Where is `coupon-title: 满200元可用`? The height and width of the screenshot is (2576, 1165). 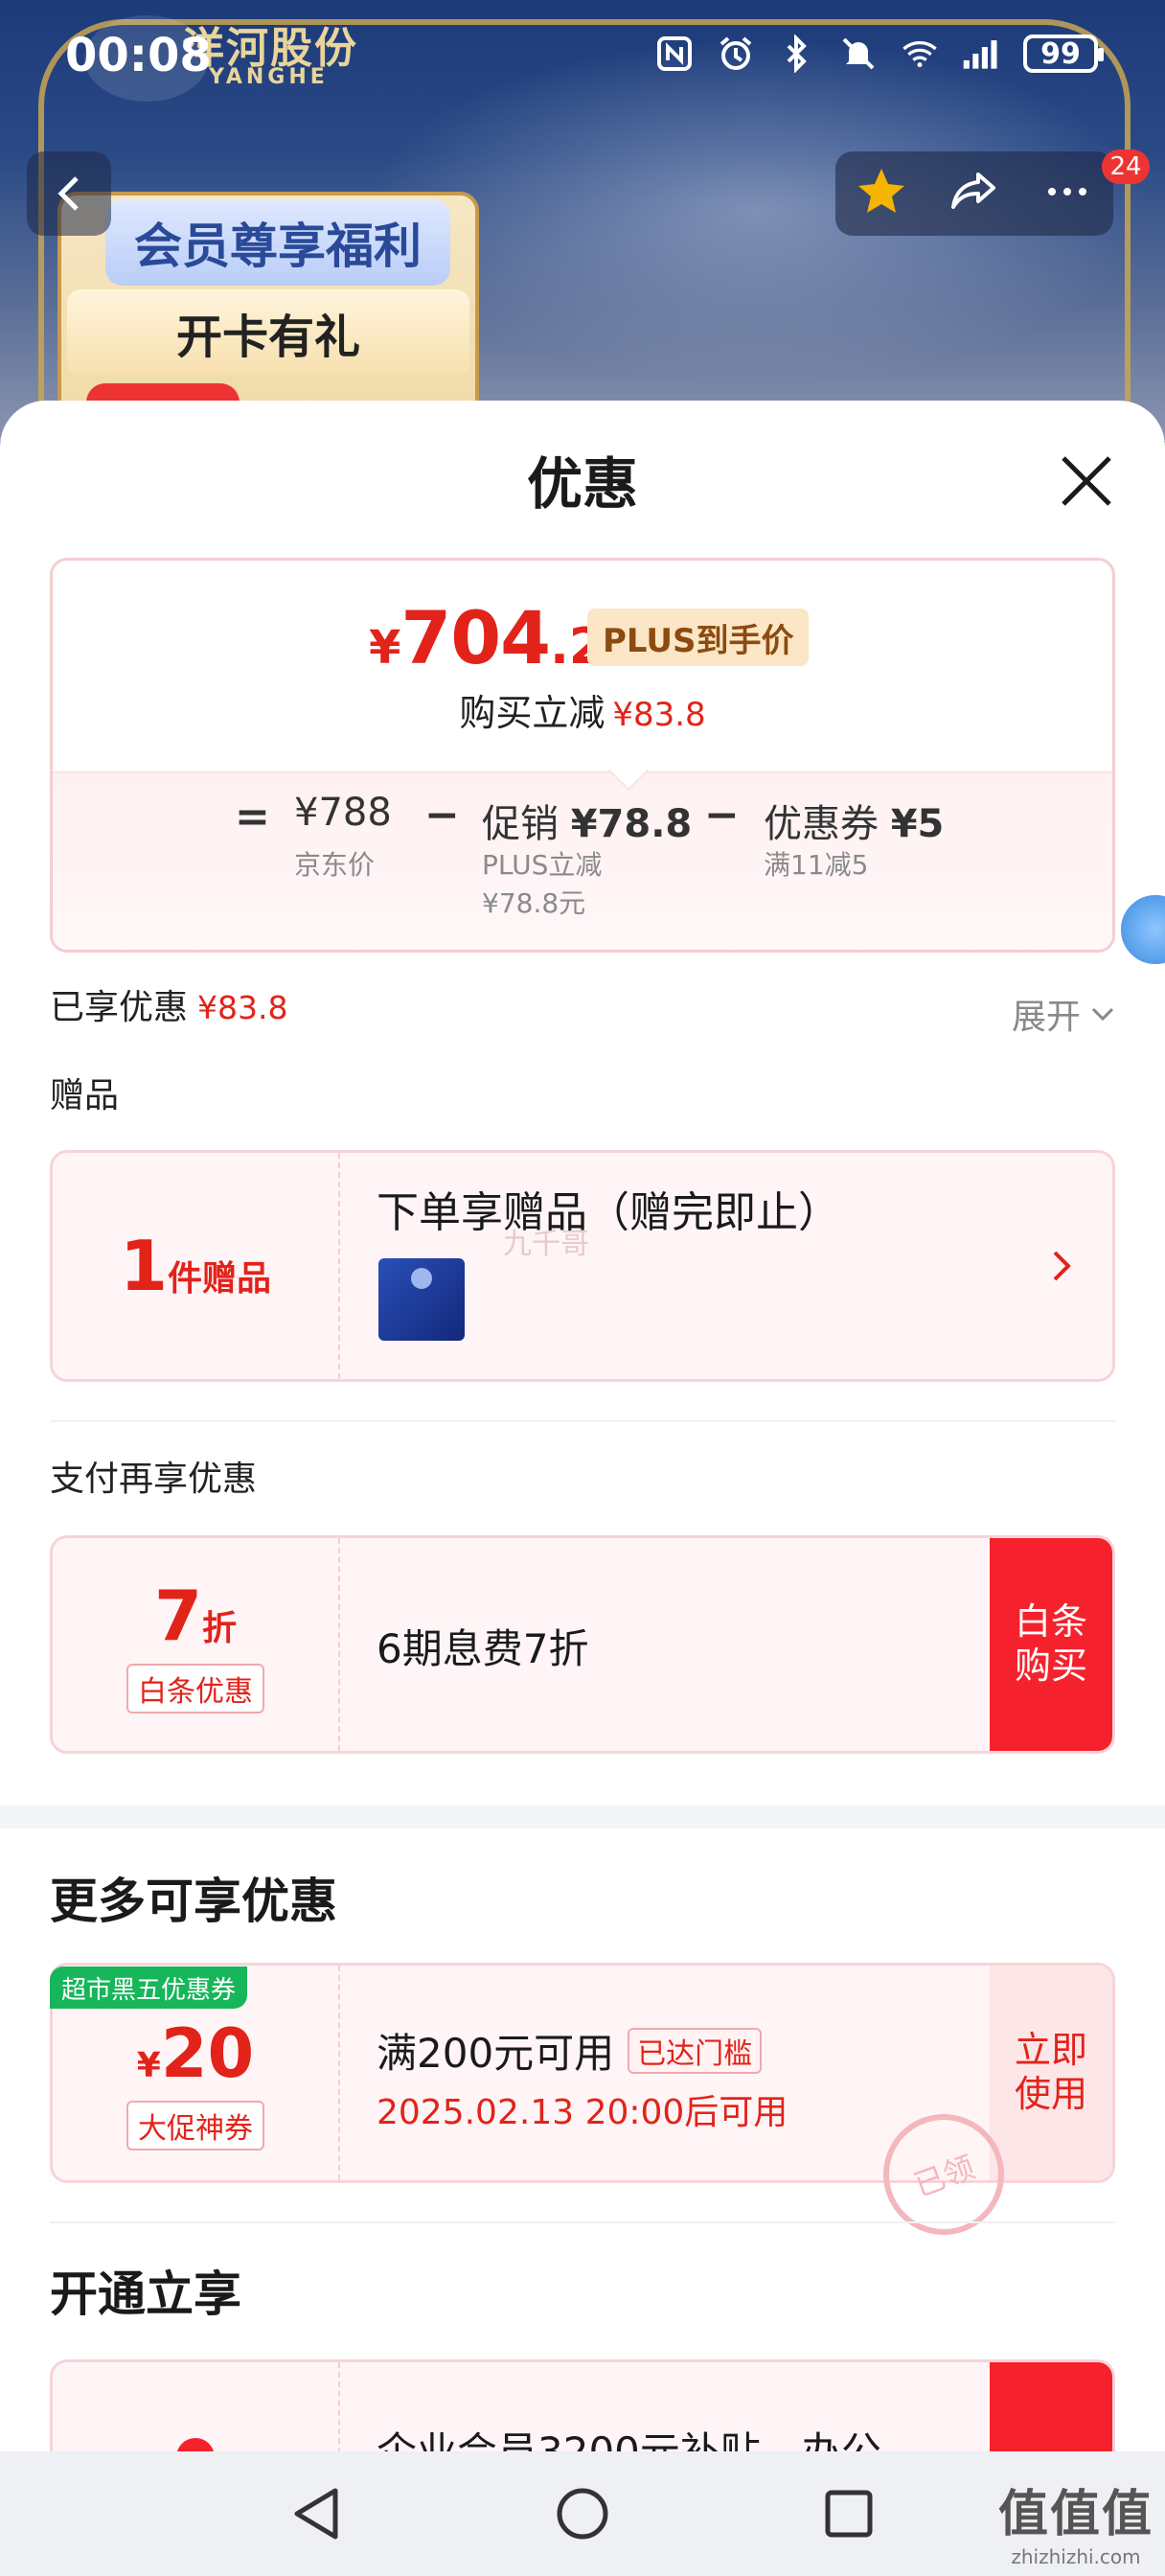
coupon-title: 满200元可用 is located at coordinates (496, 2053).